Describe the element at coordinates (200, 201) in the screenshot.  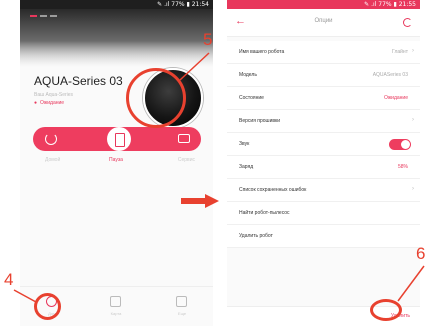
I see `right-arrow-icon` at that location.